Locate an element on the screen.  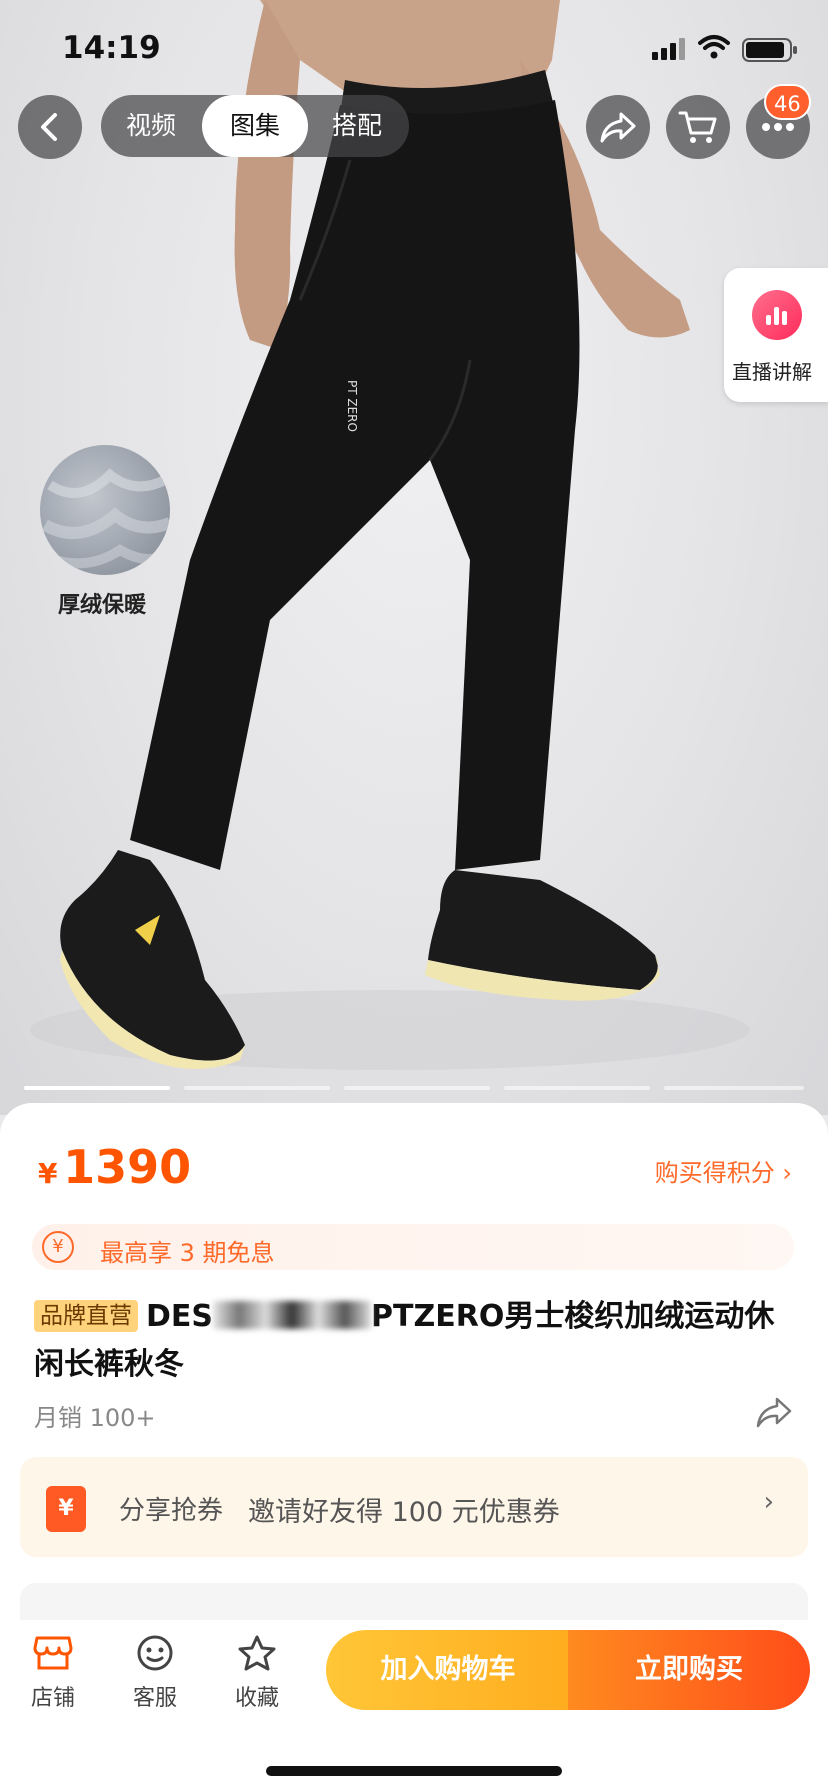
coupon-description: 邀请好友得 100 元优惠券 is located at coordinates (404, 1512).